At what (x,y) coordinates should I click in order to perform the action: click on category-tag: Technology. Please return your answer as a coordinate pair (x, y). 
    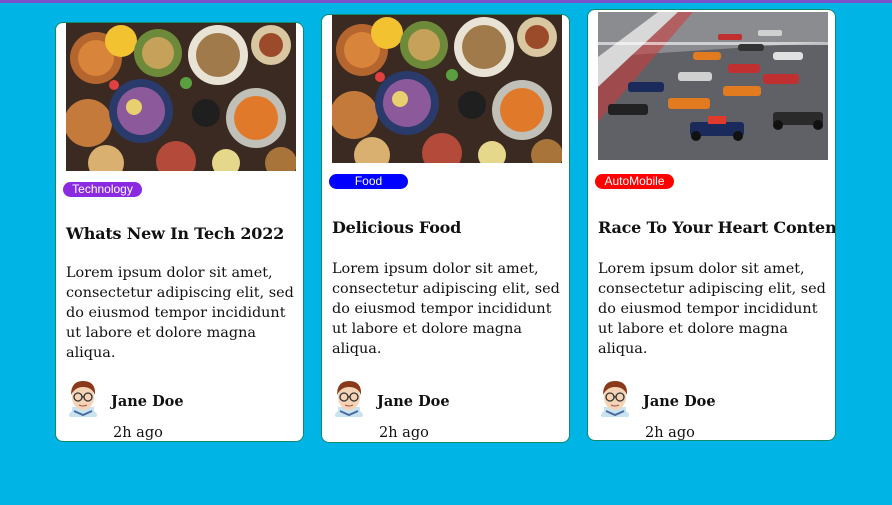
    Looking at the image, I should click on (102, 189).